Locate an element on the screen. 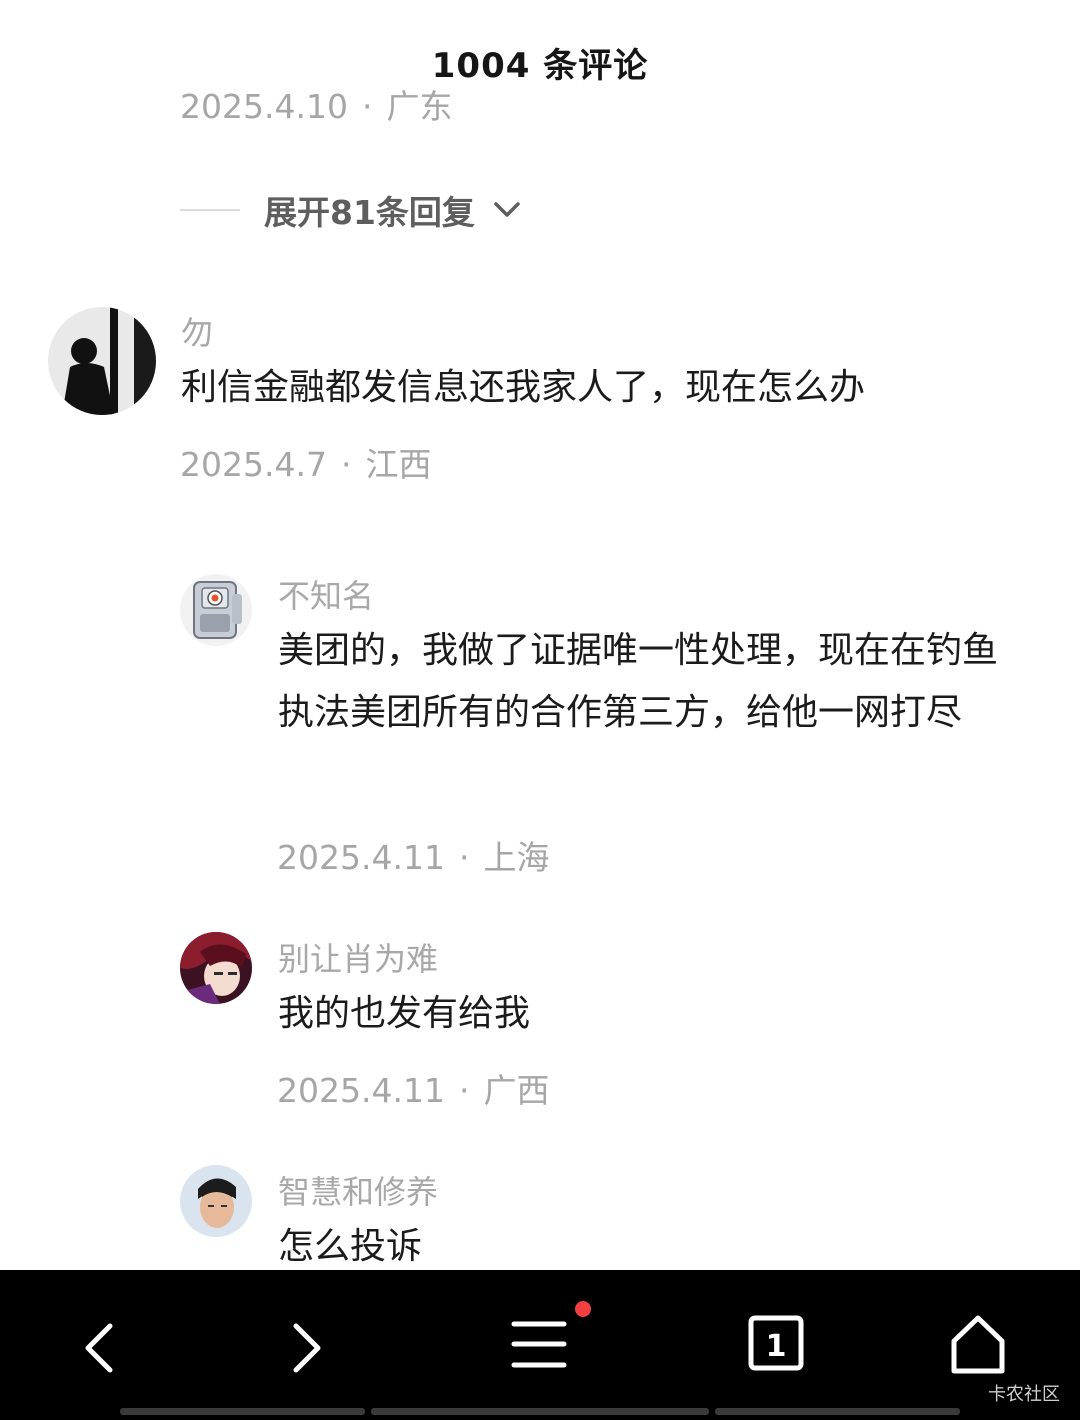  back-button is located at coordinates (100, 1348).